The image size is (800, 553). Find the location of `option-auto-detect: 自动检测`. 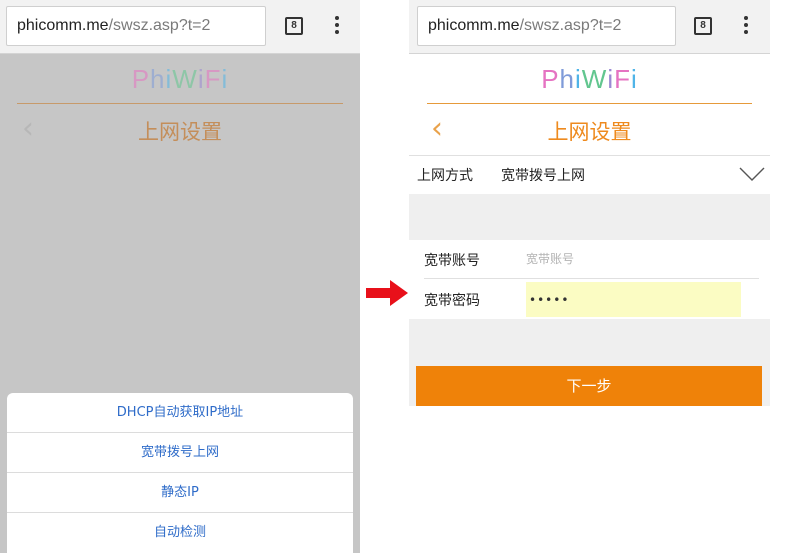

option-auto-detect: 自动检测 is located at coordinates (180, 533).